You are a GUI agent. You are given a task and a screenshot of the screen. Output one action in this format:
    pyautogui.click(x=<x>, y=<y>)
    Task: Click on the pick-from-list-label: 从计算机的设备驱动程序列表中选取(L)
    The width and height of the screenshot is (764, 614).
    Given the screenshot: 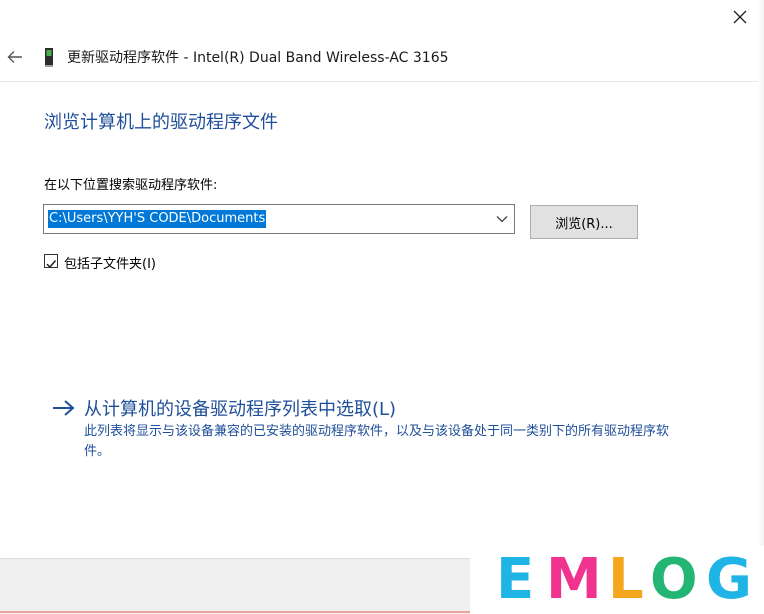 What is the action you would take?
    pyautogui.click(x=240, y=408)
    